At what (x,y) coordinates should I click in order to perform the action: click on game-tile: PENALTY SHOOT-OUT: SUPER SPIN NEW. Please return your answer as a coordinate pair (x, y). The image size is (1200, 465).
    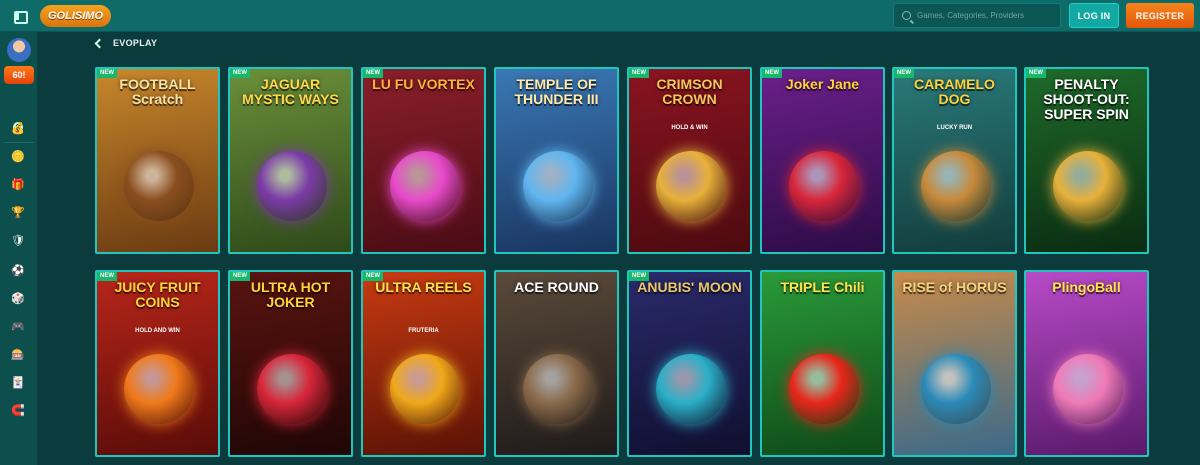
    Looking at the image, I should click on (1086, 160).